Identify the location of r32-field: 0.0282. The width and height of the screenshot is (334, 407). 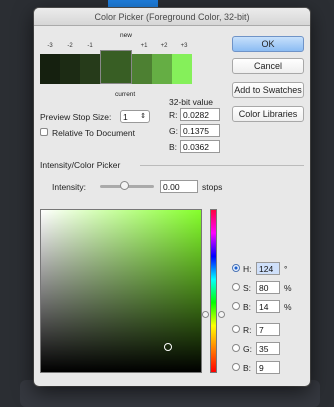
(200, 114).